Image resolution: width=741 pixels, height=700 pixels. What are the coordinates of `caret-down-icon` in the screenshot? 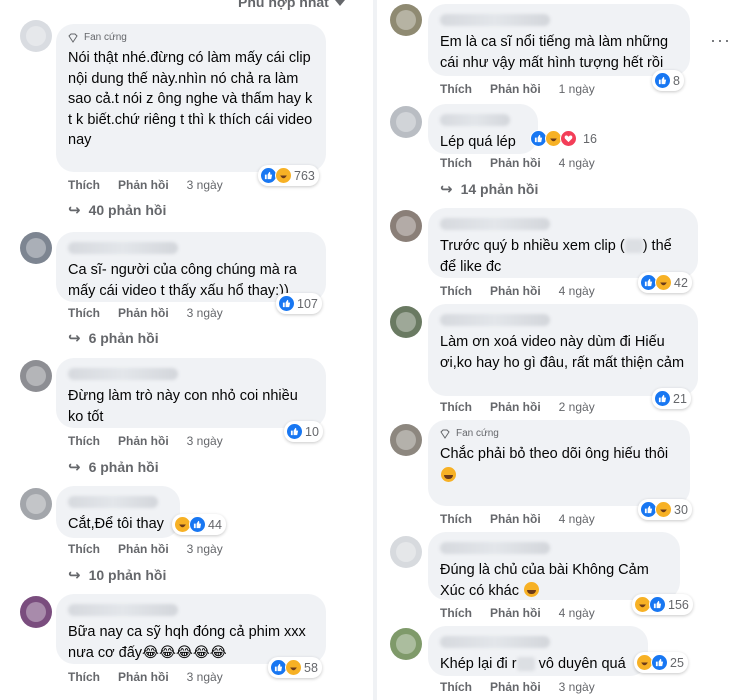 It's located at (339, 3).